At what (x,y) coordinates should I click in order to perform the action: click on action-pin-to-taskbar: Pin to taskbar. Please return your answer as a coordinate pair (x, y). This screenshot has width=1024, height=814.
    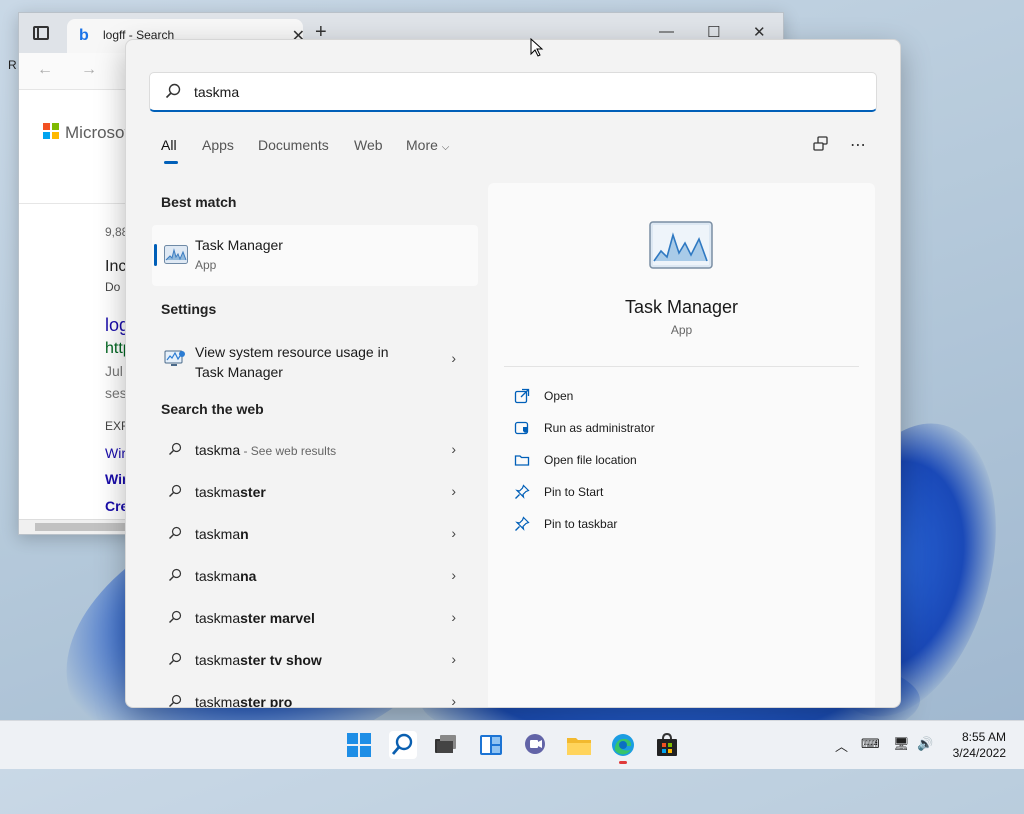
    Looking at the image, I should click on (674, 525).